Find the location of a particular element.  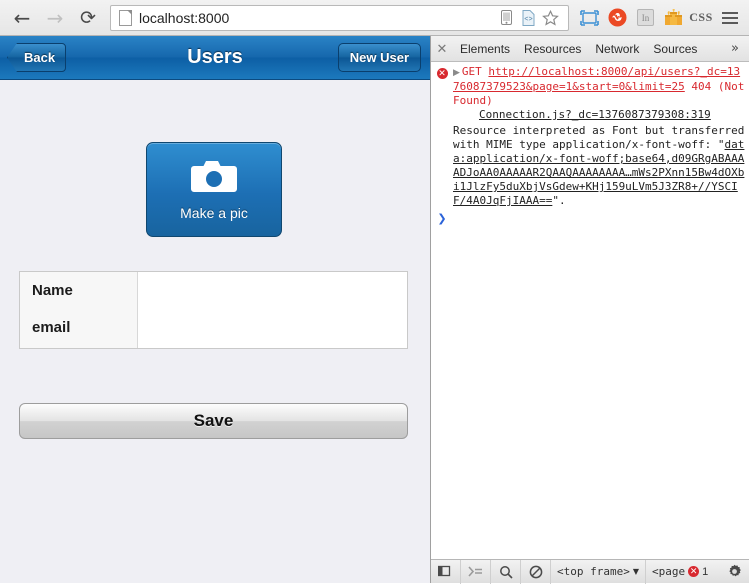

gift-boxes-icon is located at coordinates (673, 18).